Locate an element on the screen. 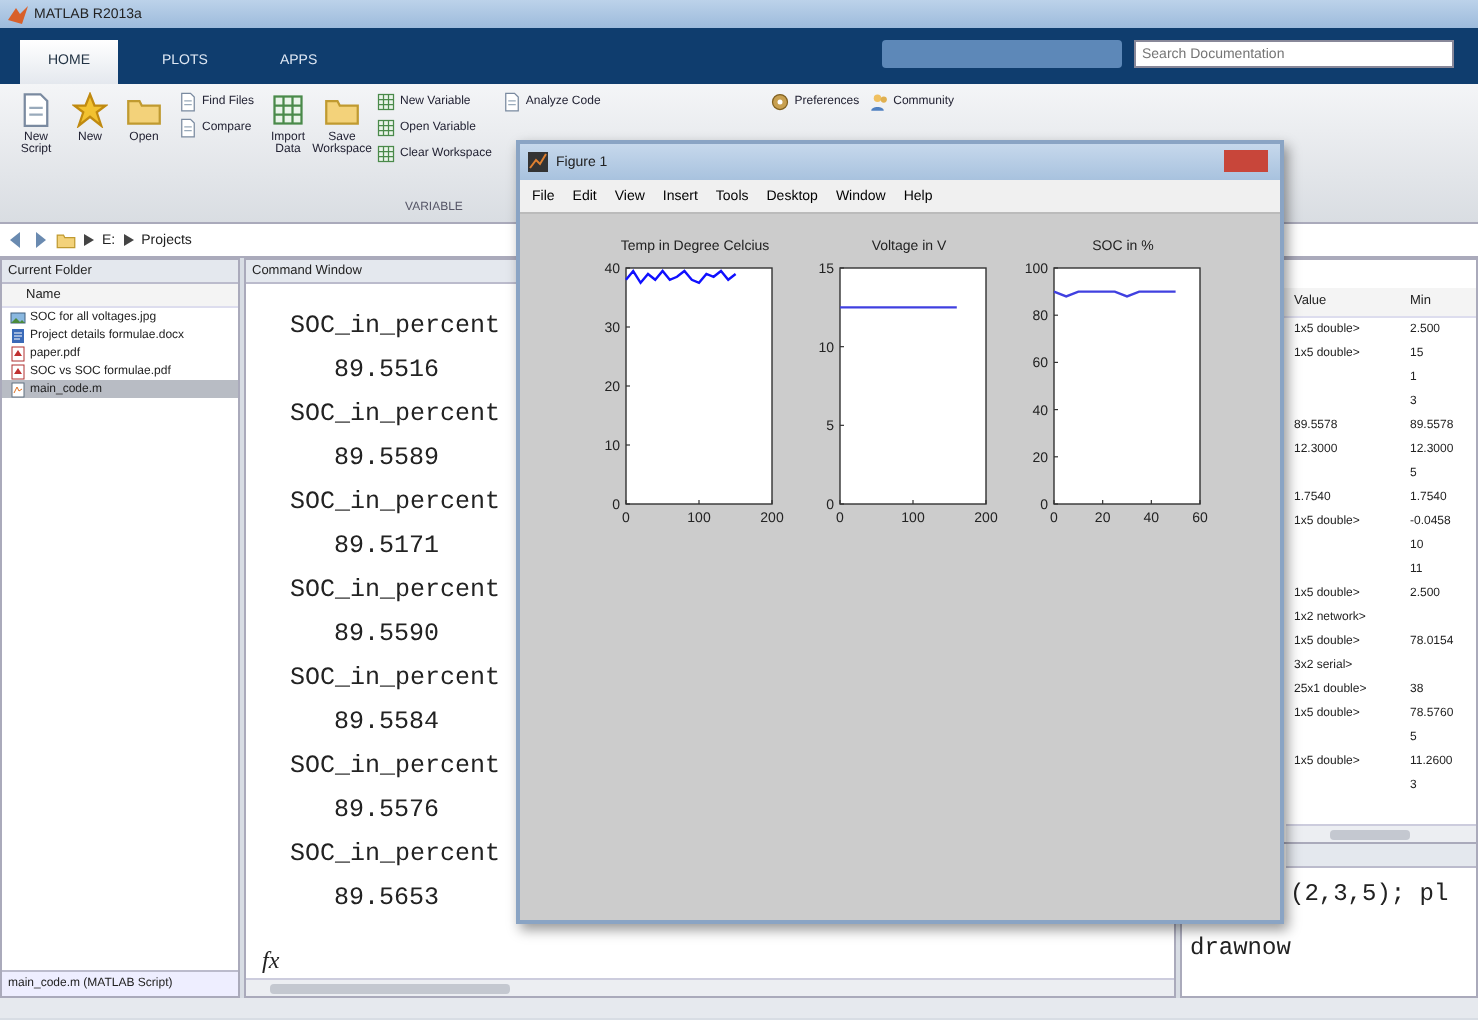  close-button is located at coordinates (1246, 161).